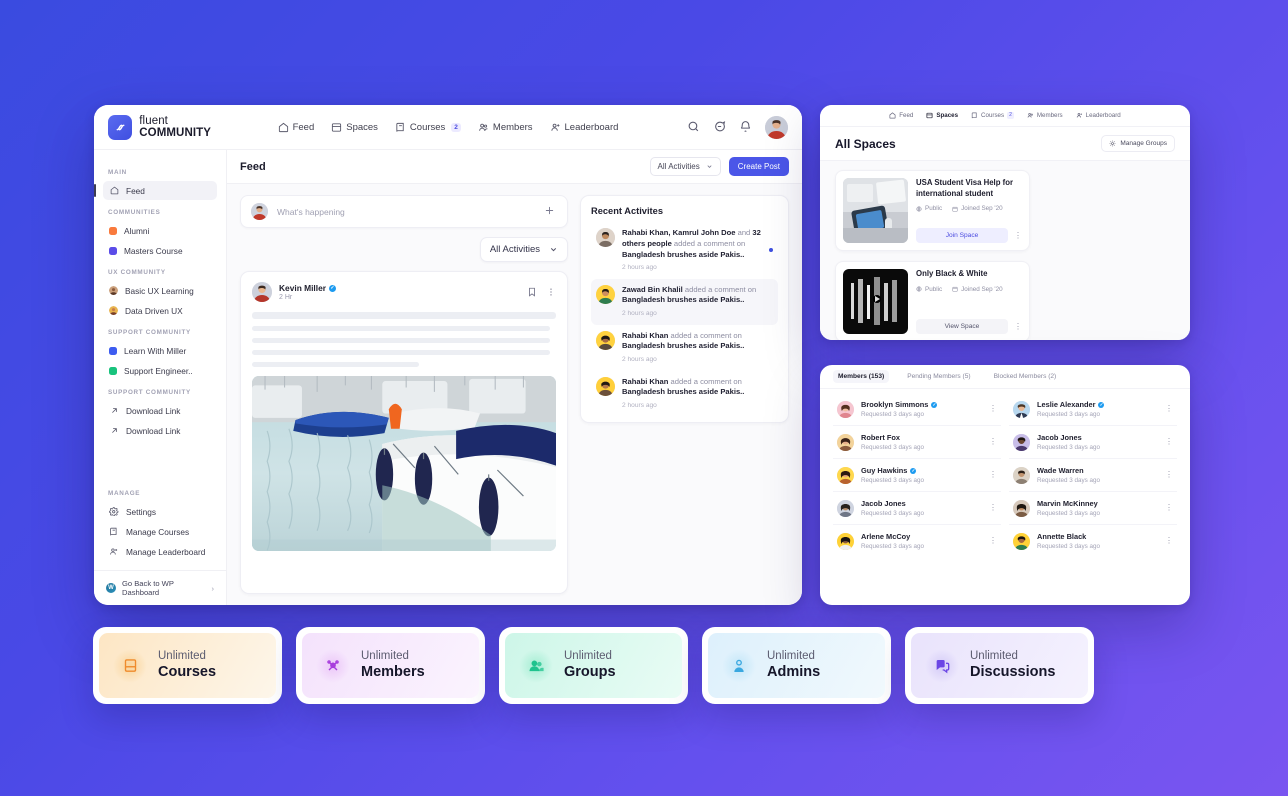  What do you see at coordinates (514, 167) in the screenshot?
I see `content-header: Feed All Activities Create Post` at bounding box center [514, 167].